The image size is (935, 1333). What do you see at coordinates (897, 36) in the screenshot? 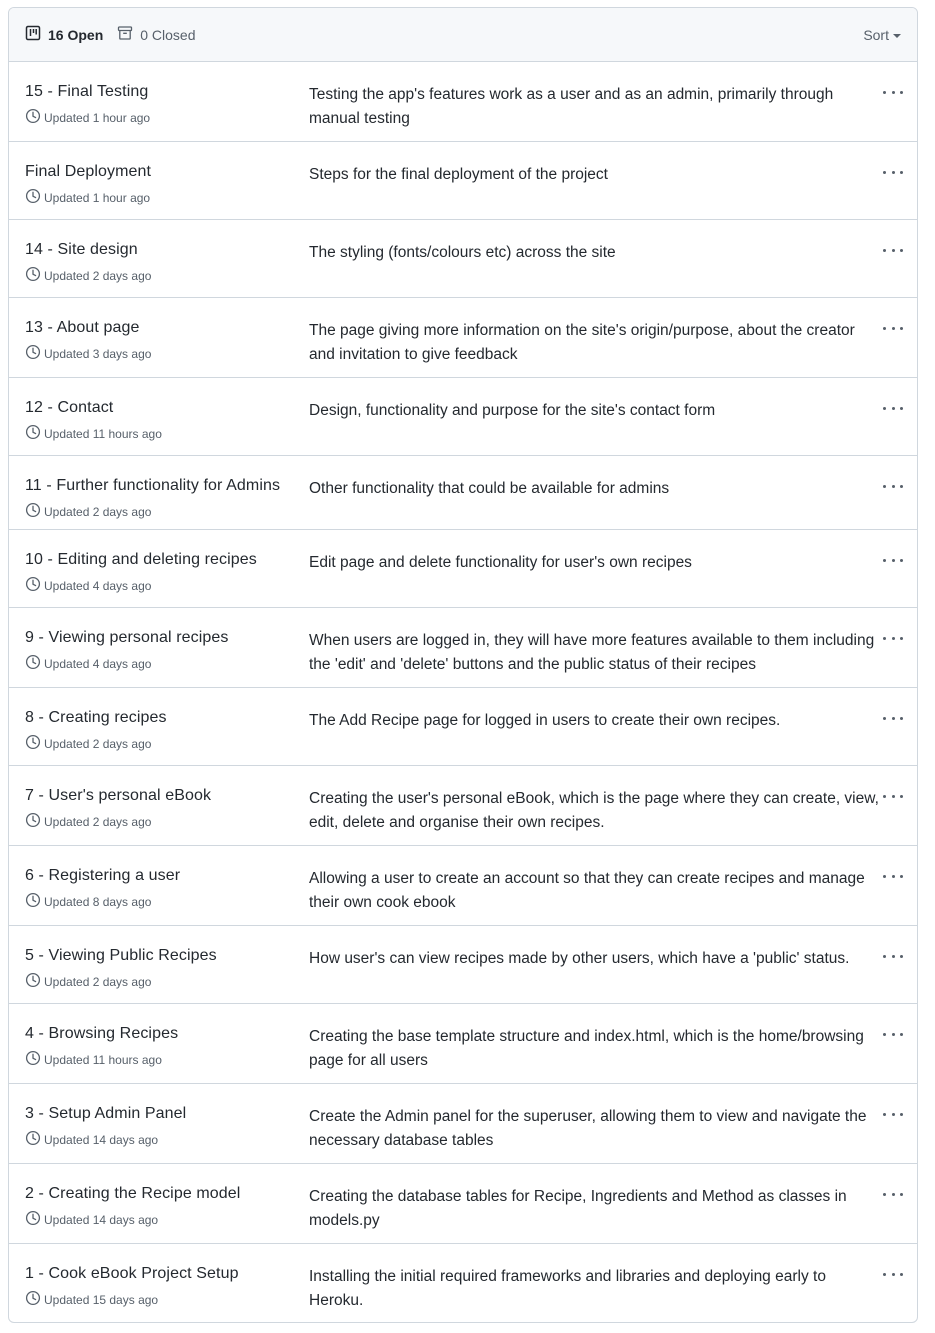
I see `chevron-down-icon` at bounding box center [897, 36].